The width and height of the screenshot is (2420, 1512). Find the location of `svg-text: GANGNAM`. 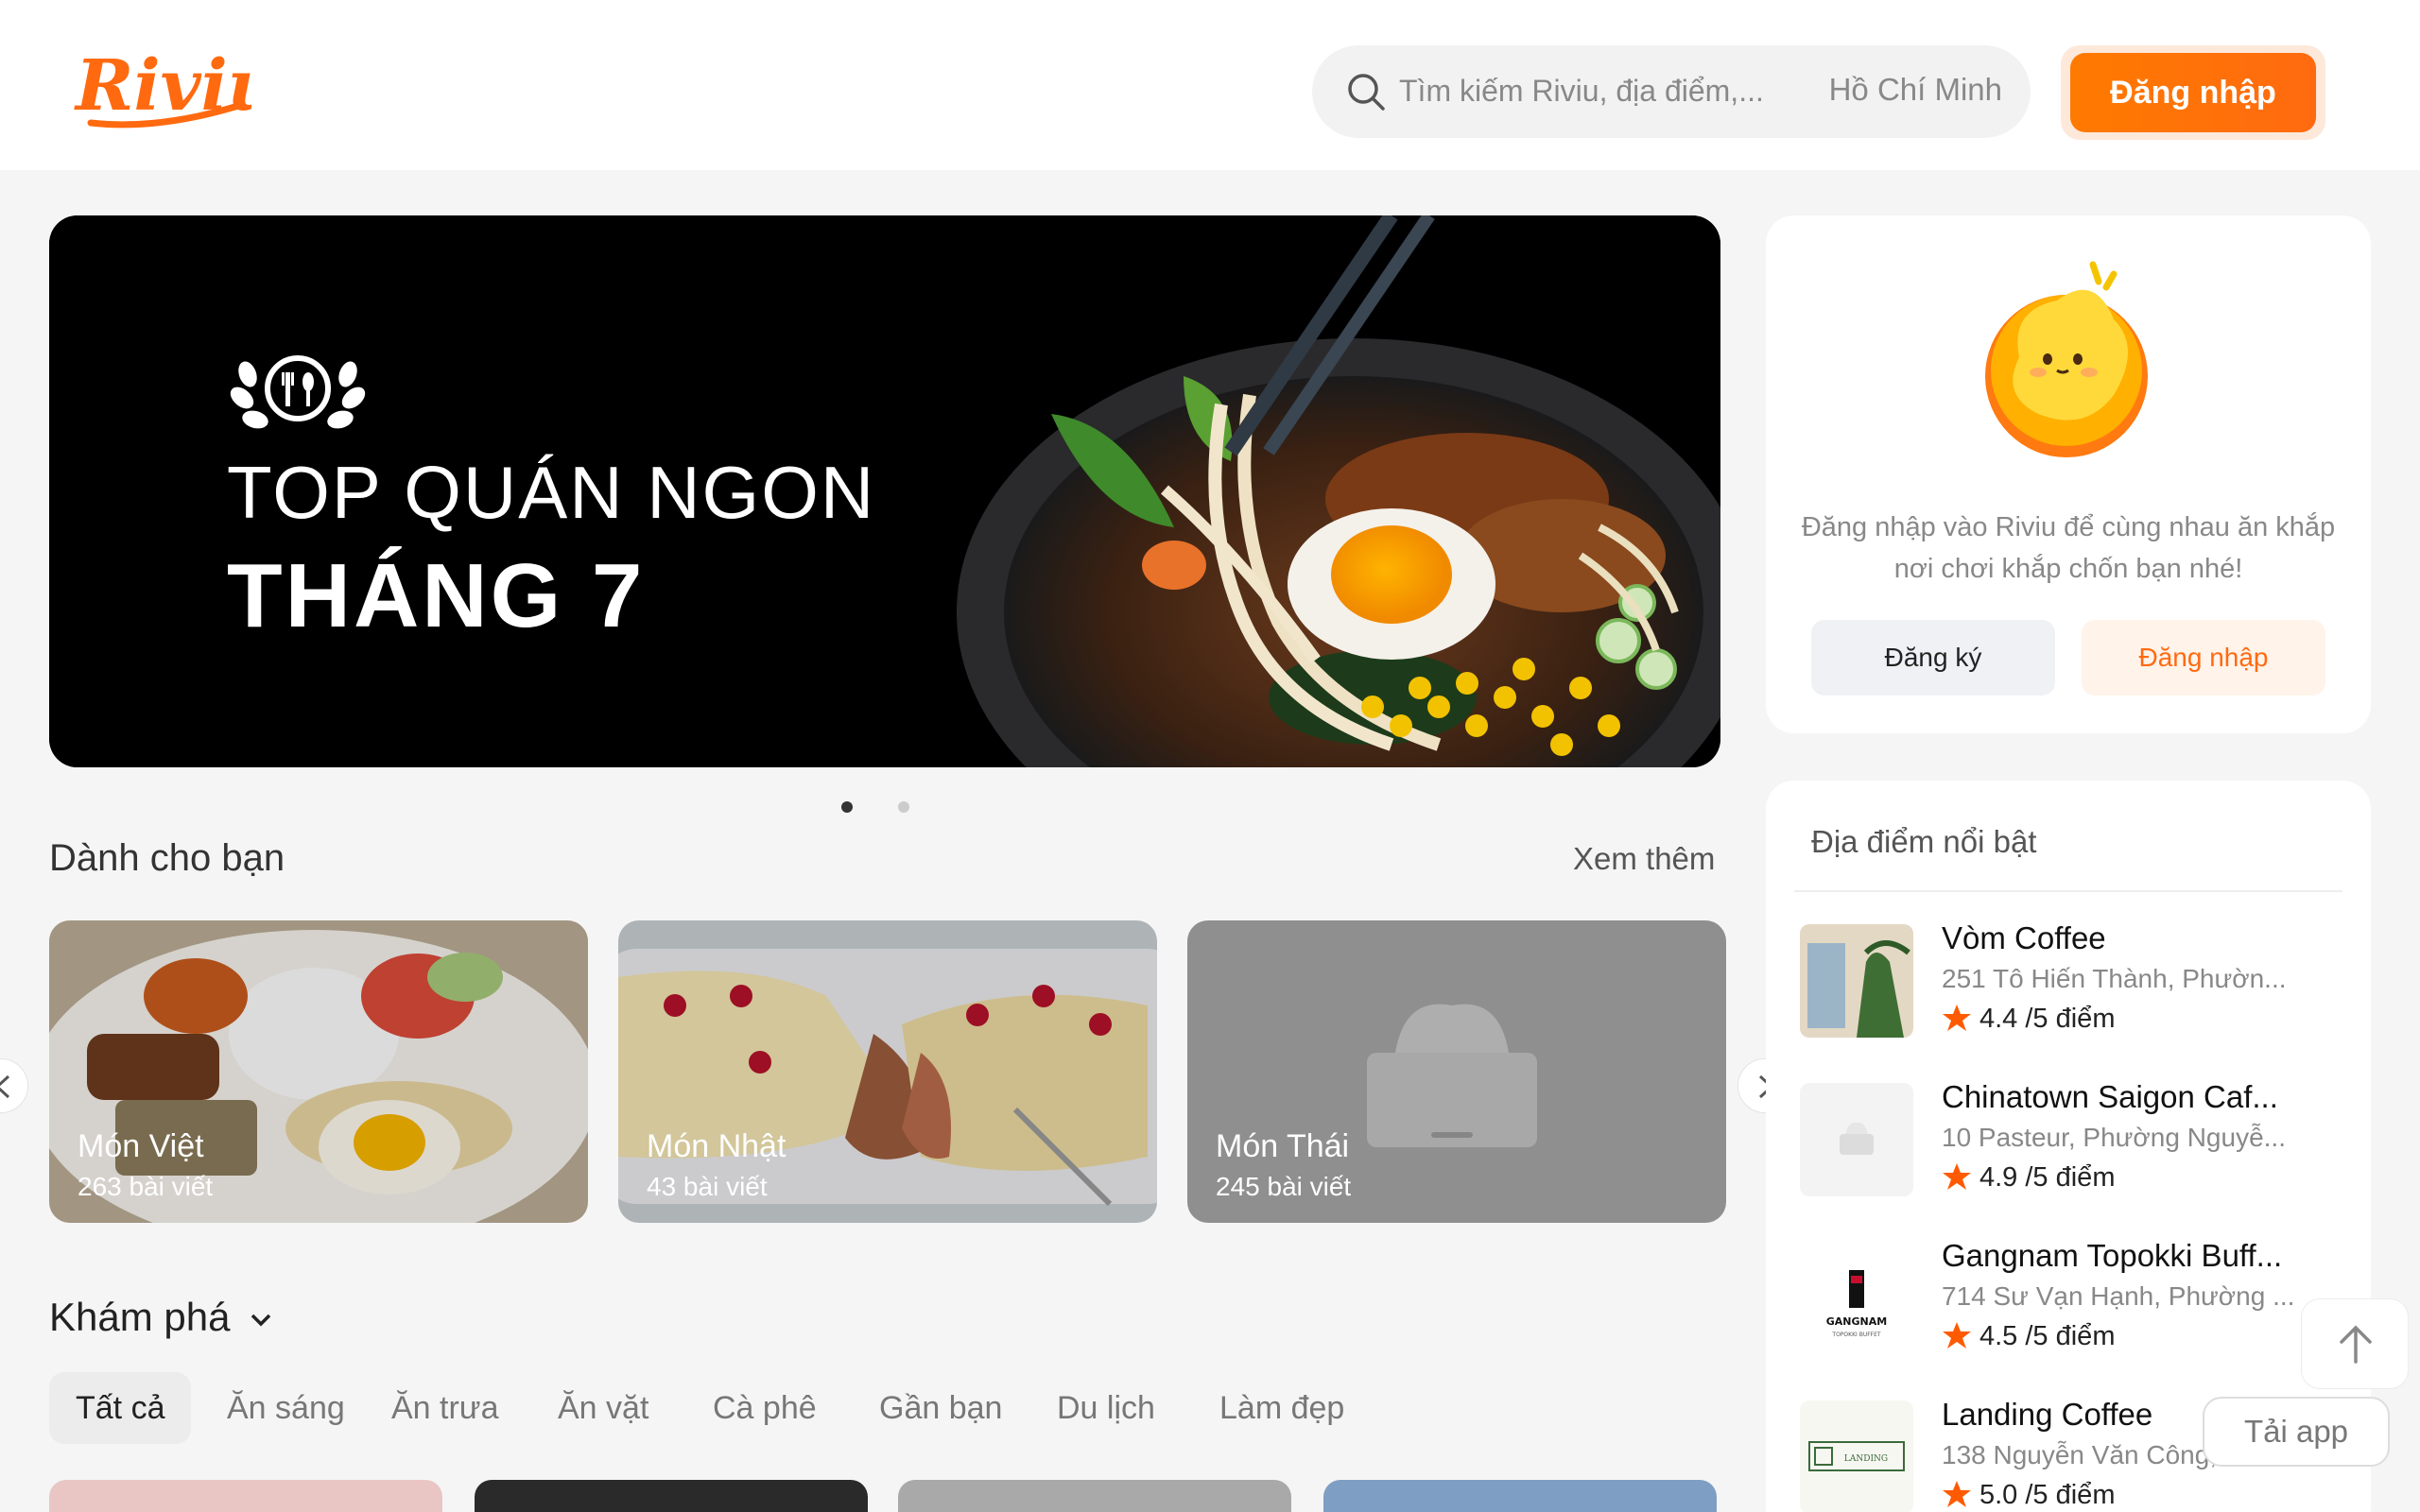

svg-text: GANGNAM is located at coordinates (1857, 1321).